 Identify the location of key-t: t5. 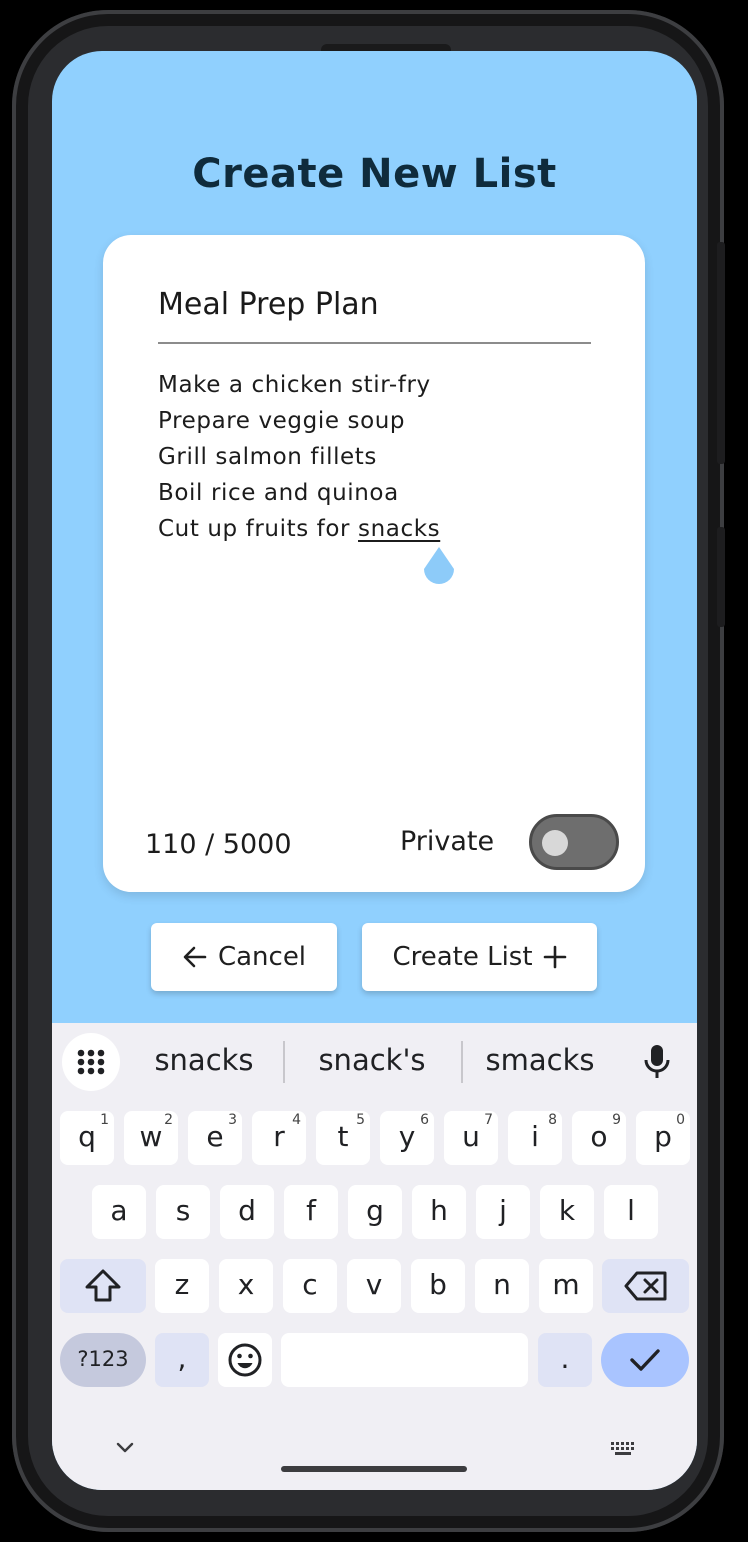
(343, 1138).